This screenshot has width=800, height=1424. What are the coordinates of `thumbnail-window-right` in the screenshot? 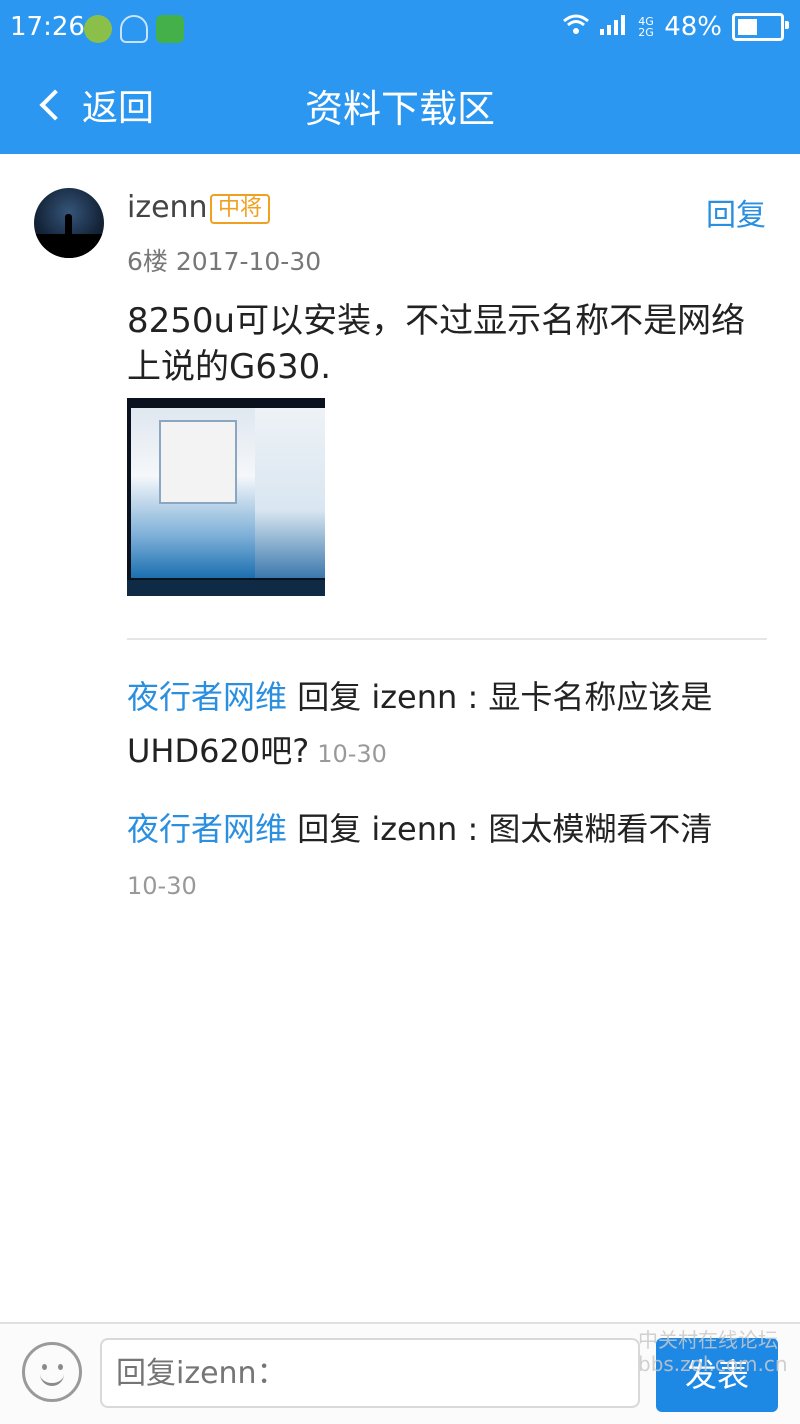 It's located at (290, 493).